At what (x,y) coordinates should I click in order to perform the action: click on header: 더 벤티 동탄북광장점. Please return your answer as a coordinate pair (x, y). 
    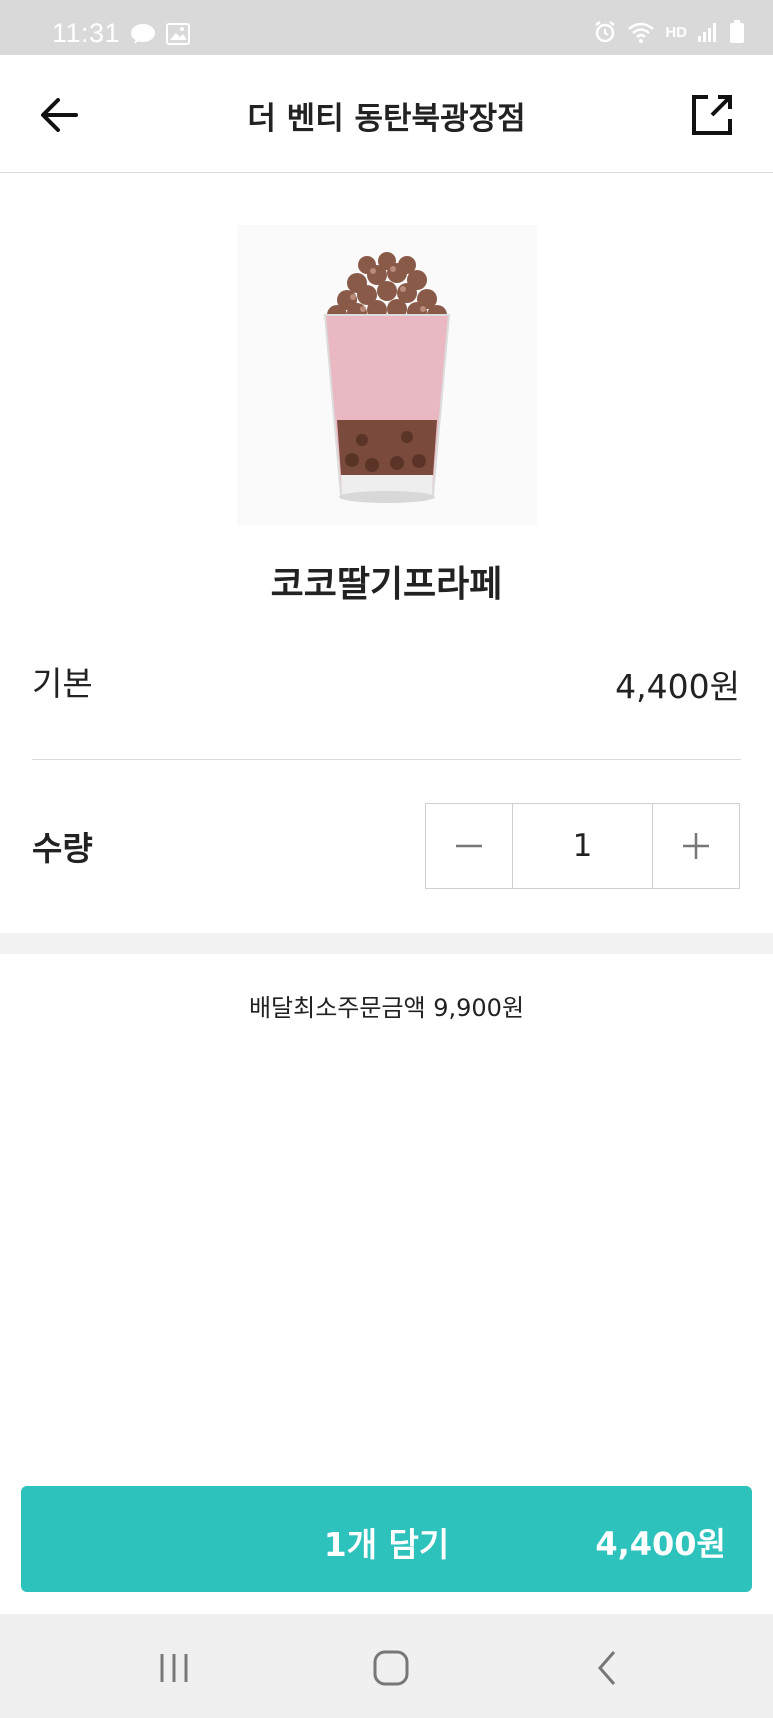
    Looking at the image, I should click on (386, 114).